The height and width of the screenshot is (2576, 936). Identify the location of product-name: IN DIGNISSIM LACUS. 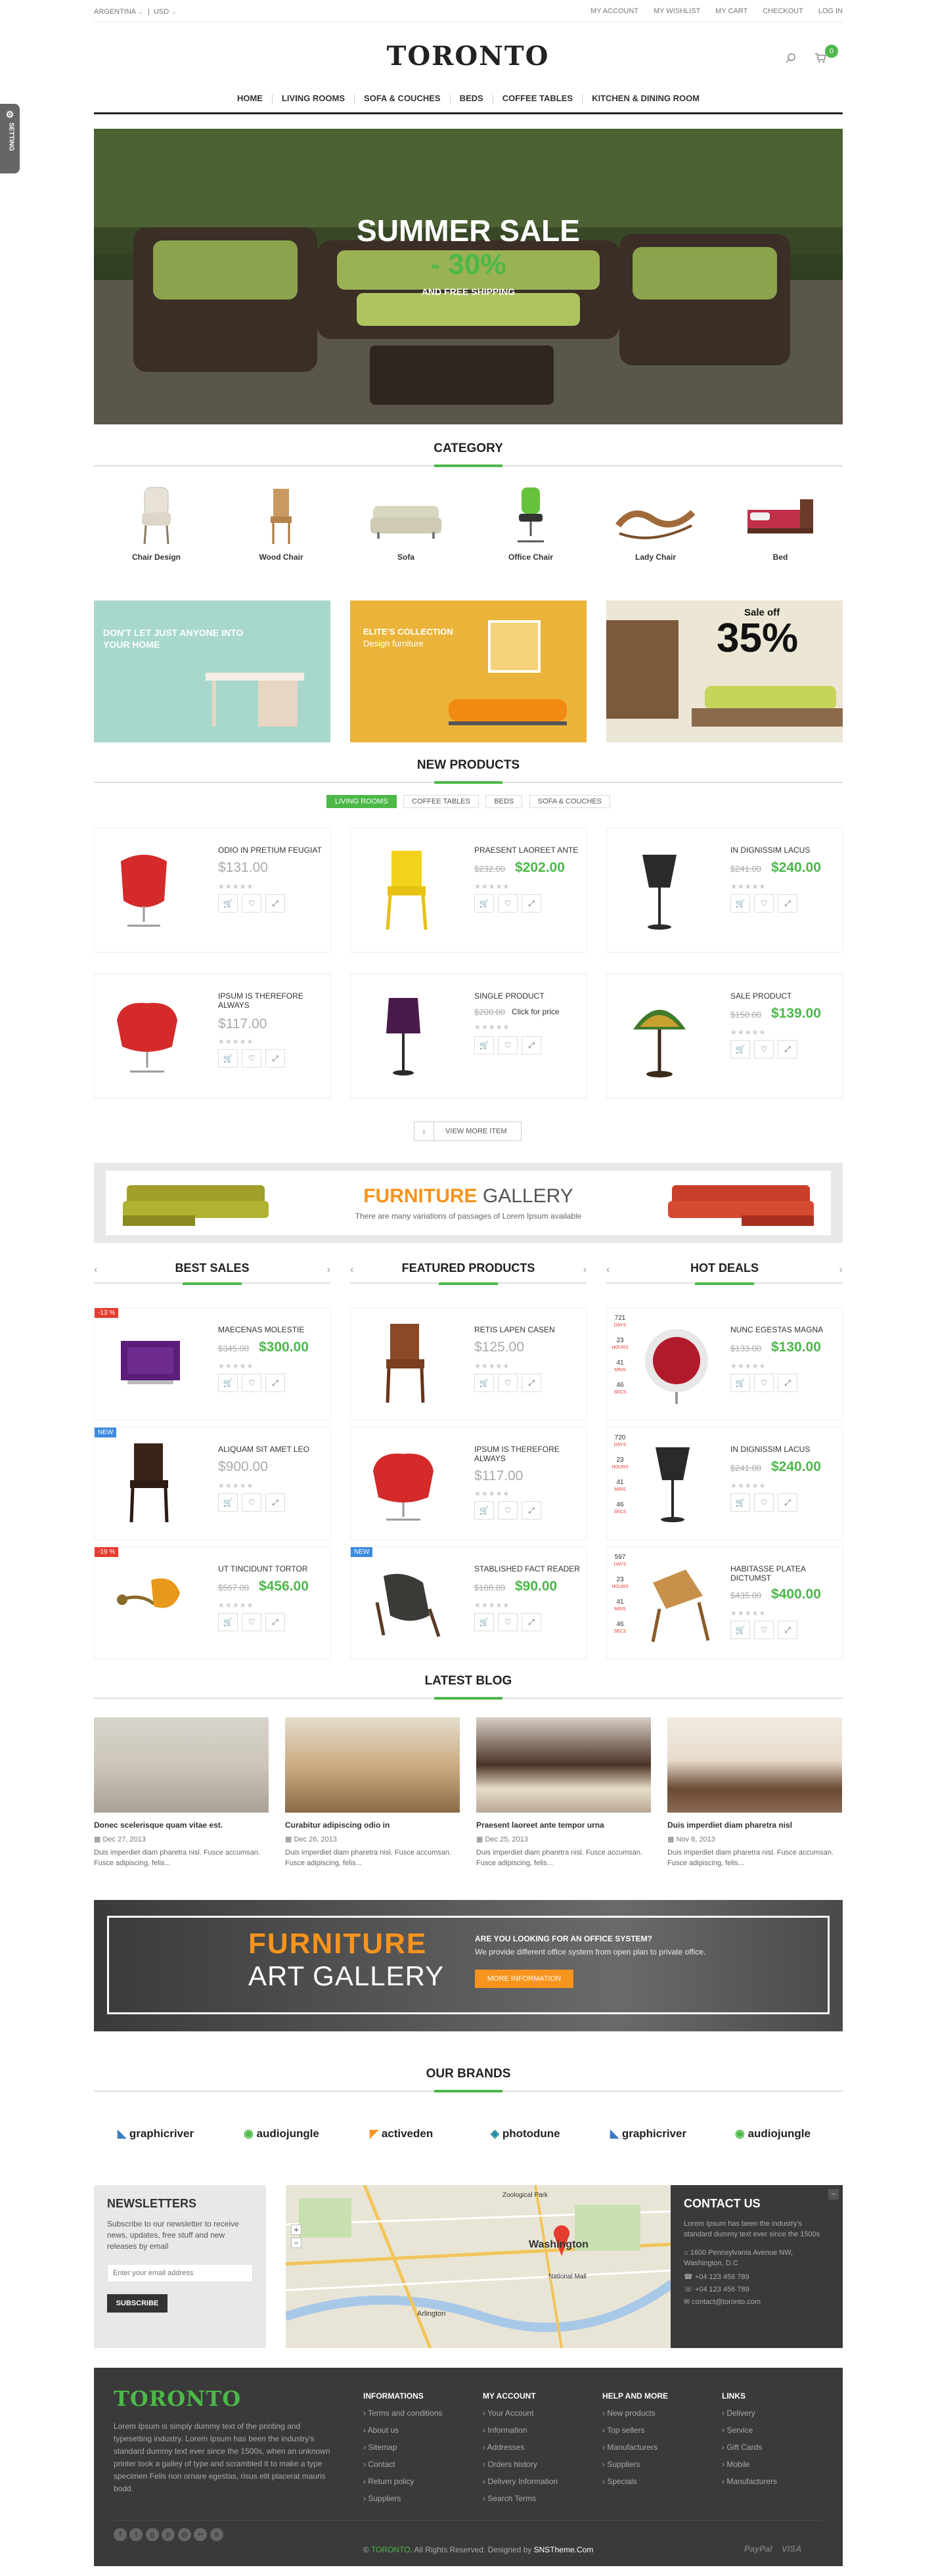
(770, 1449).